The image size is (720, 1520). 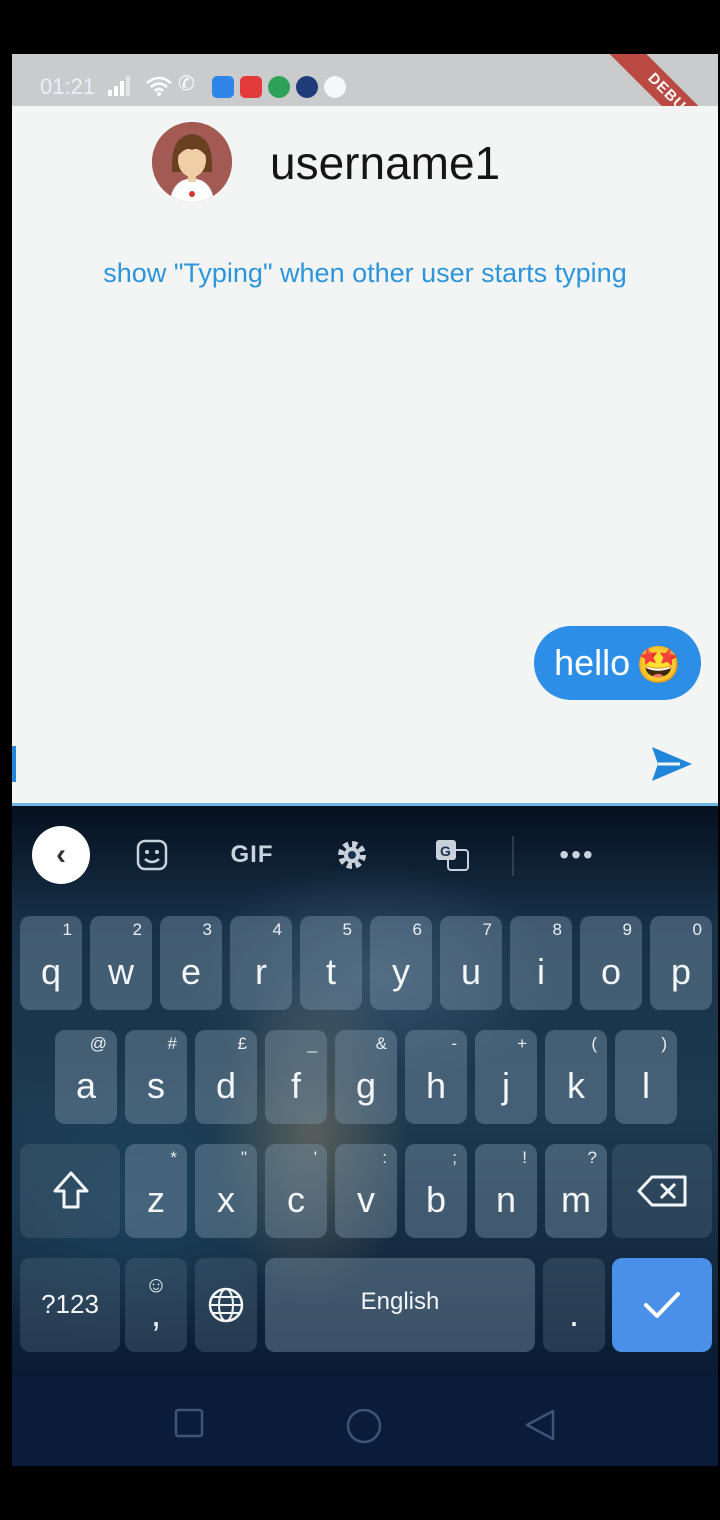 I want to click on key-r: 4r, so click(x=261, y=963).